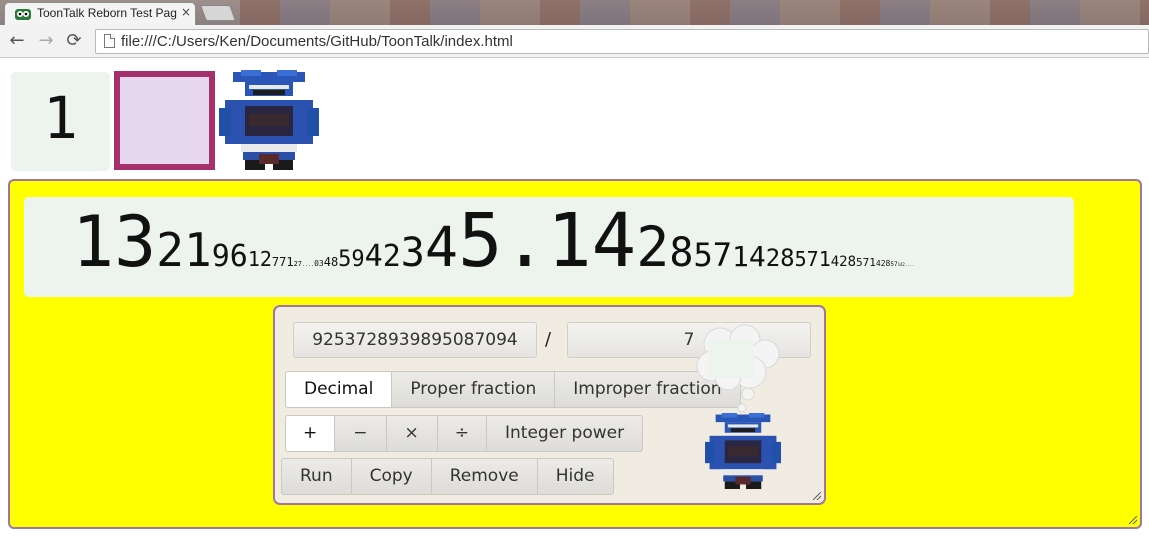 This screenshot has height=538, width=1149. I want to click on thought-bubble-icon, so click(738, 368).